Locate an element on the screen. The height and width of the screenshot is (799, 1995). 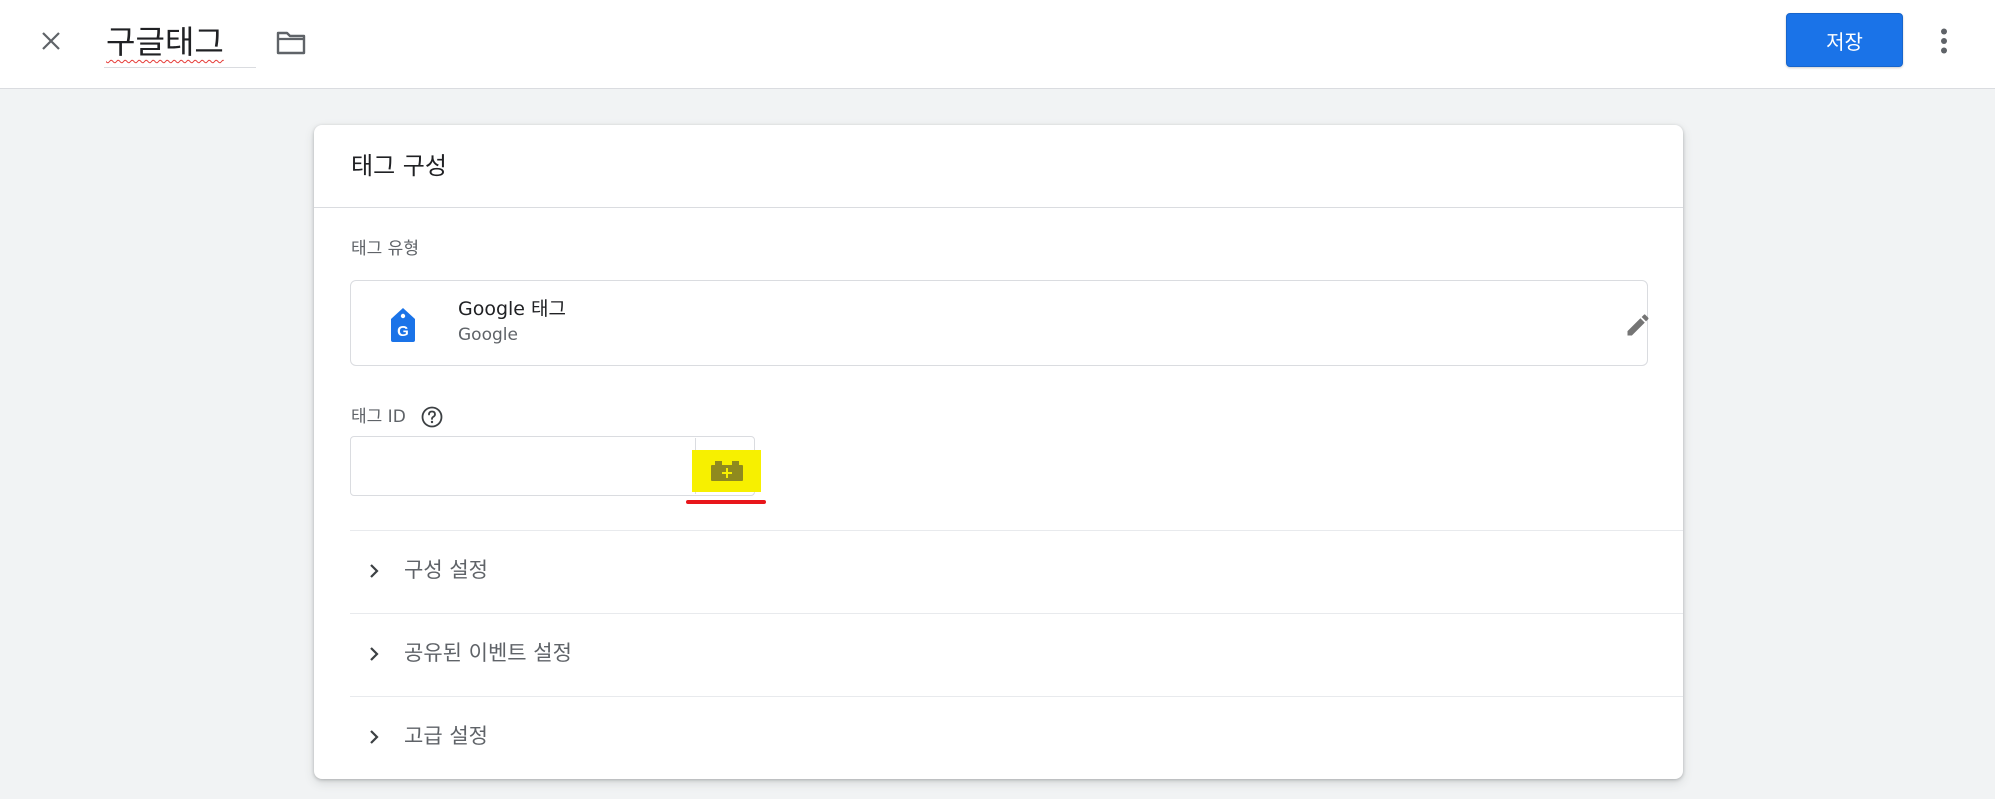
card-title: 태그 구성 is located at coordinates (399, 166).